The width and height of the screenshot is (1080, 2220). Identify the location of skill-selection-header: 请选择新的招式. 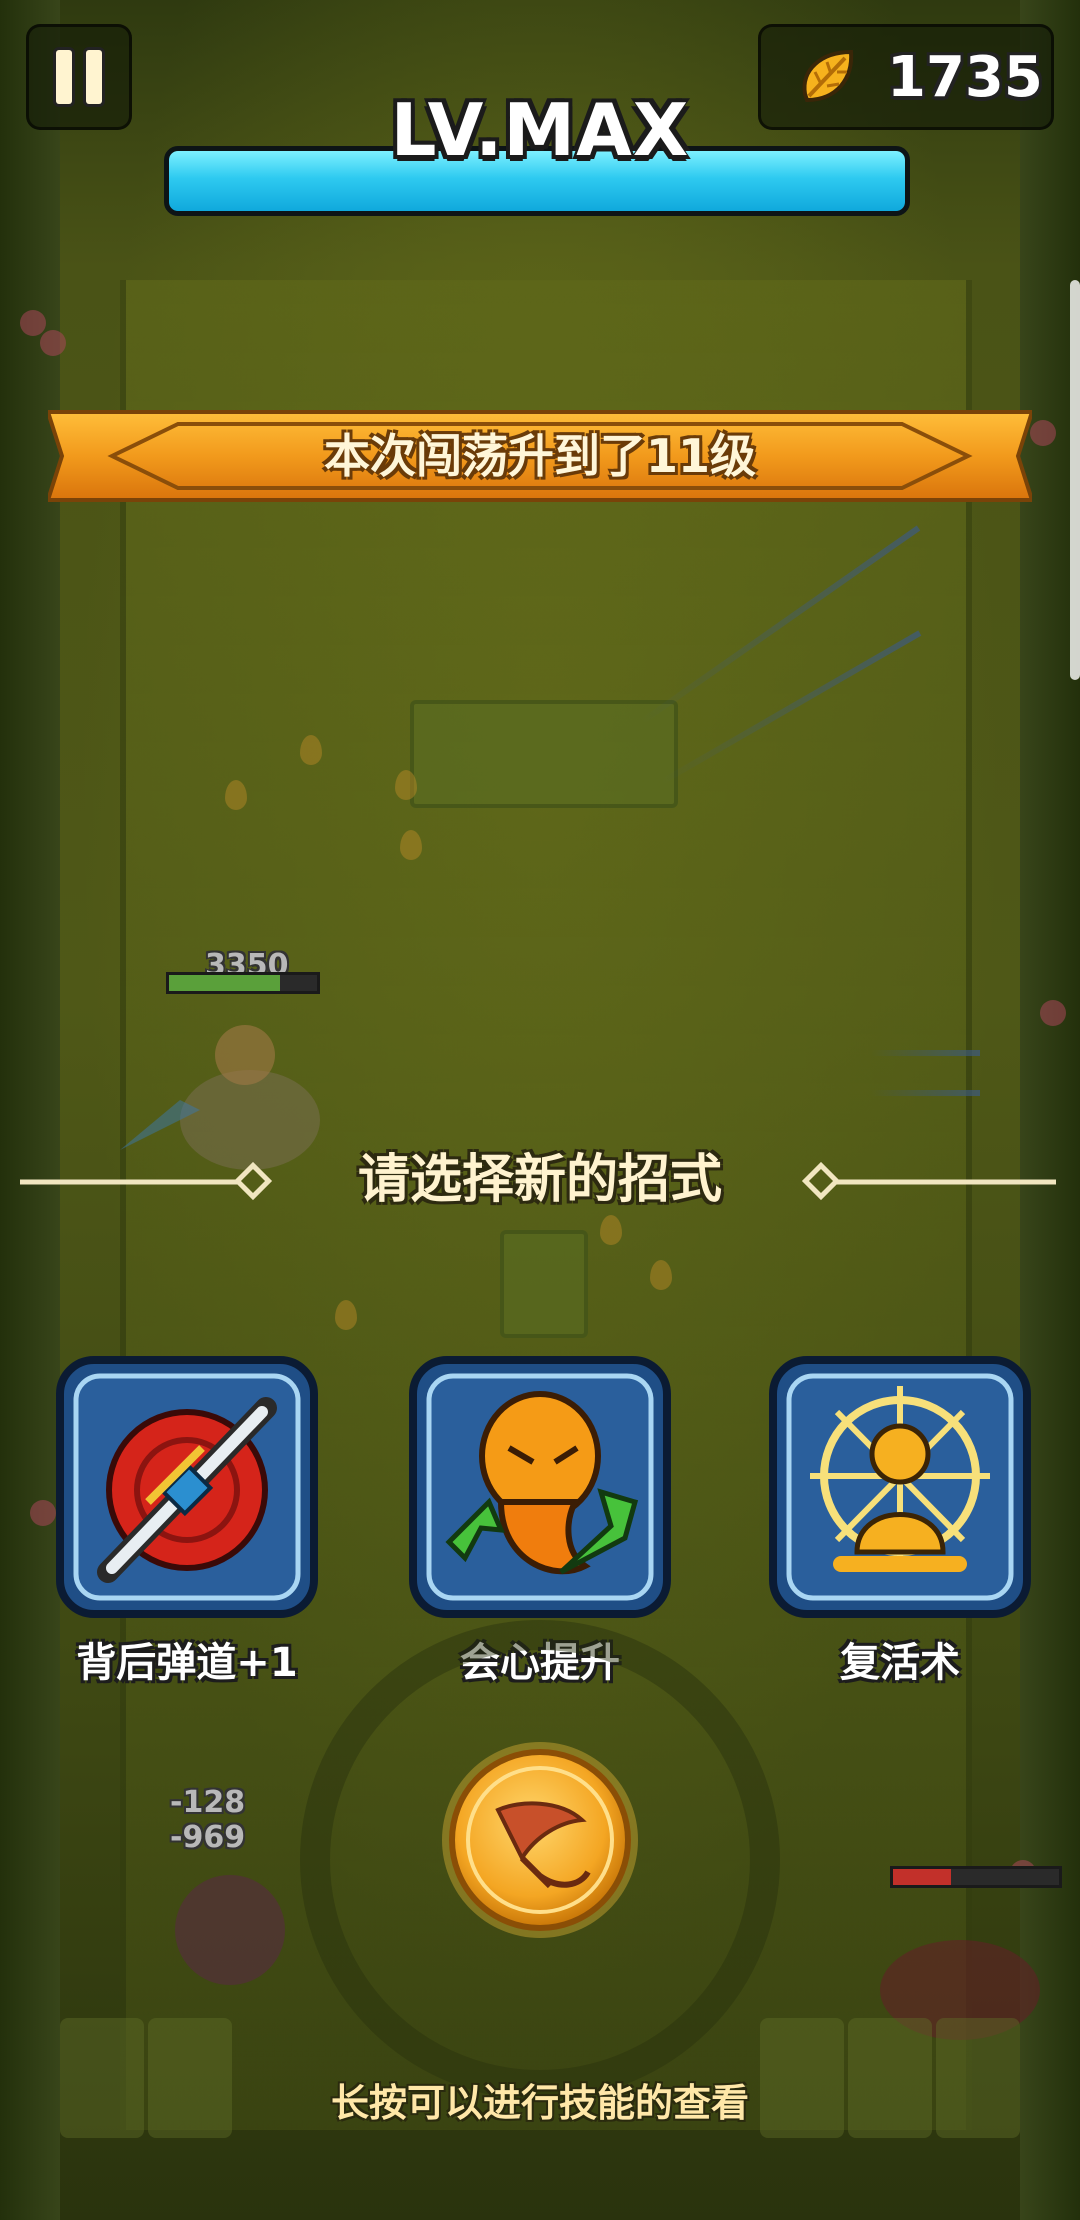
(540, 1180).